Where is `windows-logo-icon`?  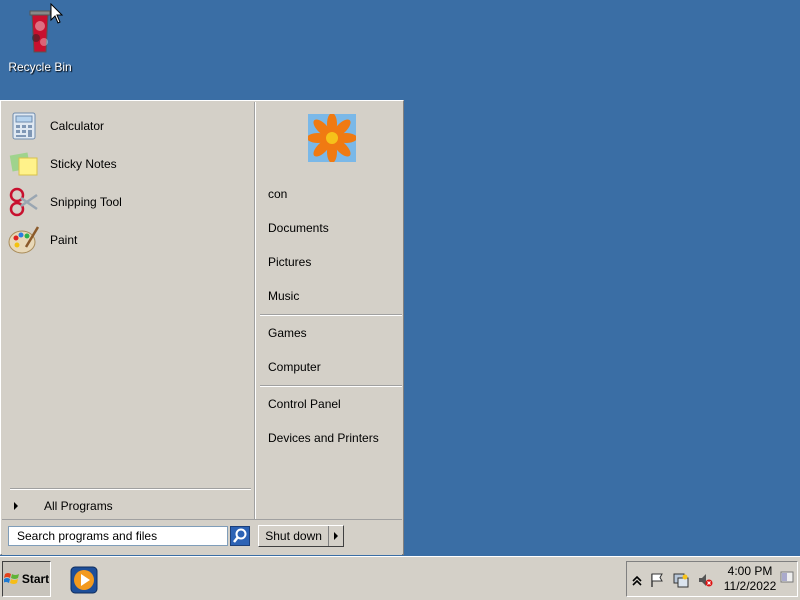
windows-logo-icon is located at coordinates (11, 578).